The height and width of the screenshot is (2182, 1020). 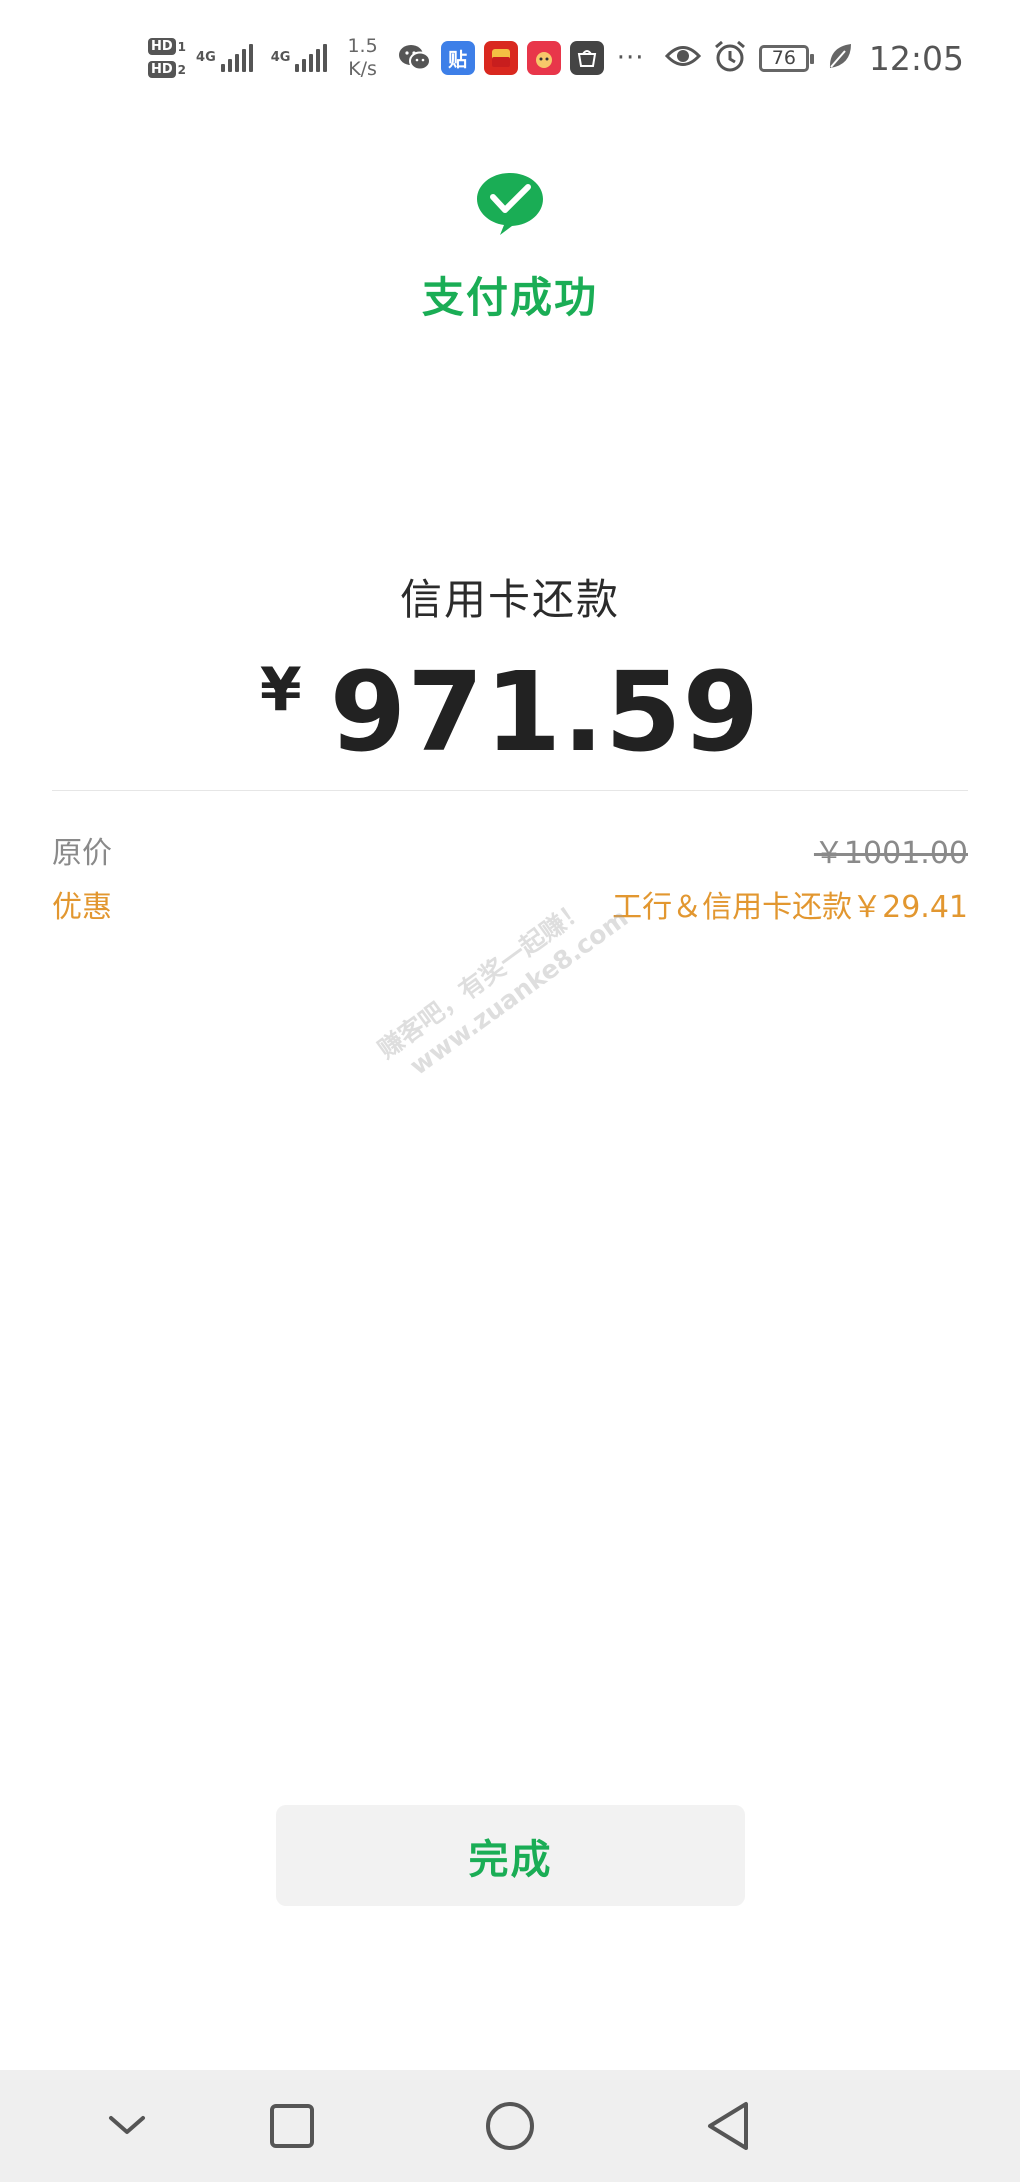 What do you see at coordinates (280, 57) in the screenshot?
I see `signal-2-label: 4G` at bounding box center [280, 57].